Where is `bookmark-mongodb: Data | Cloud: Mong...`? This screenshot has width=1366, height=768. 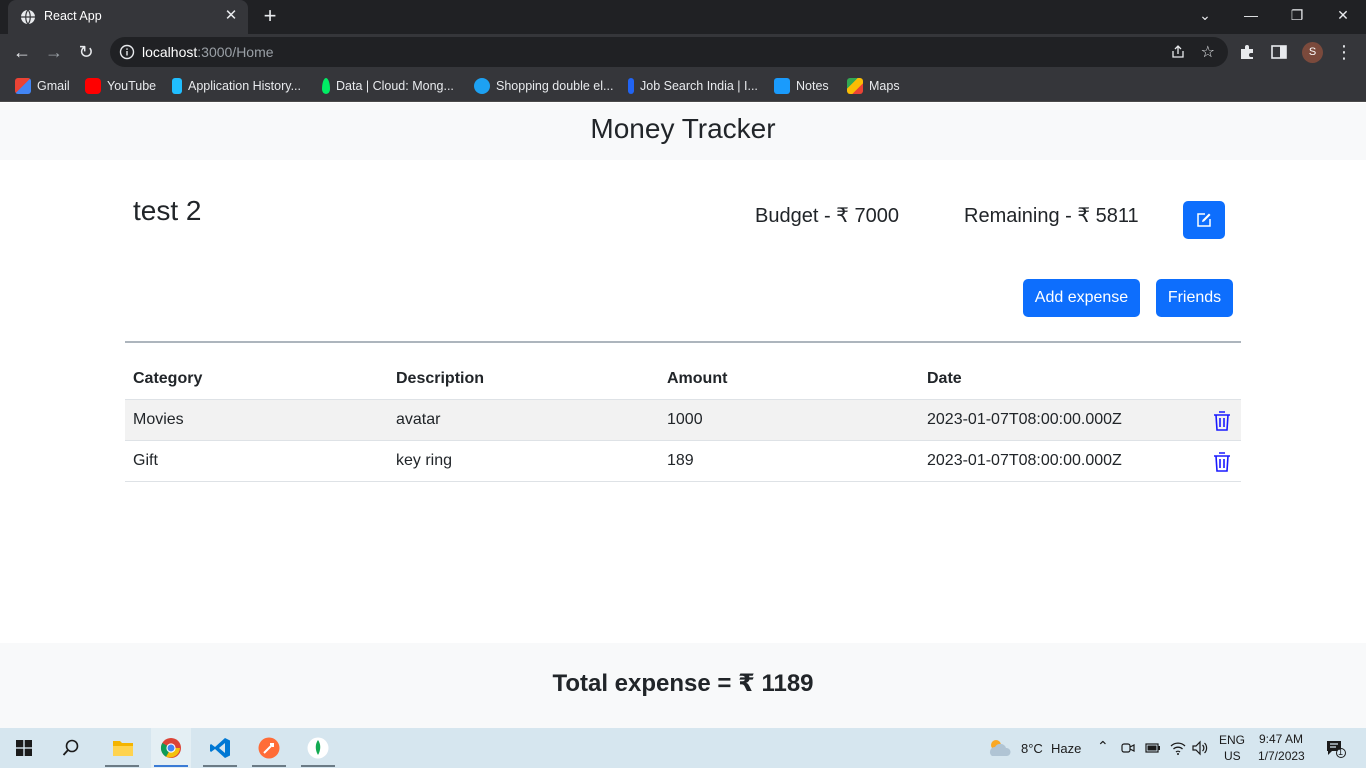
bookmark-mongodb: Data | Cloud: Mong... is located at coordinates (388, 86).